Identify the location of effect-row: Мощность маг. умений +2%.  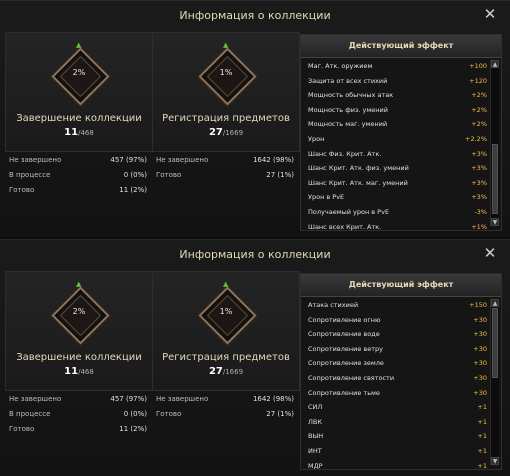
(397, 124).